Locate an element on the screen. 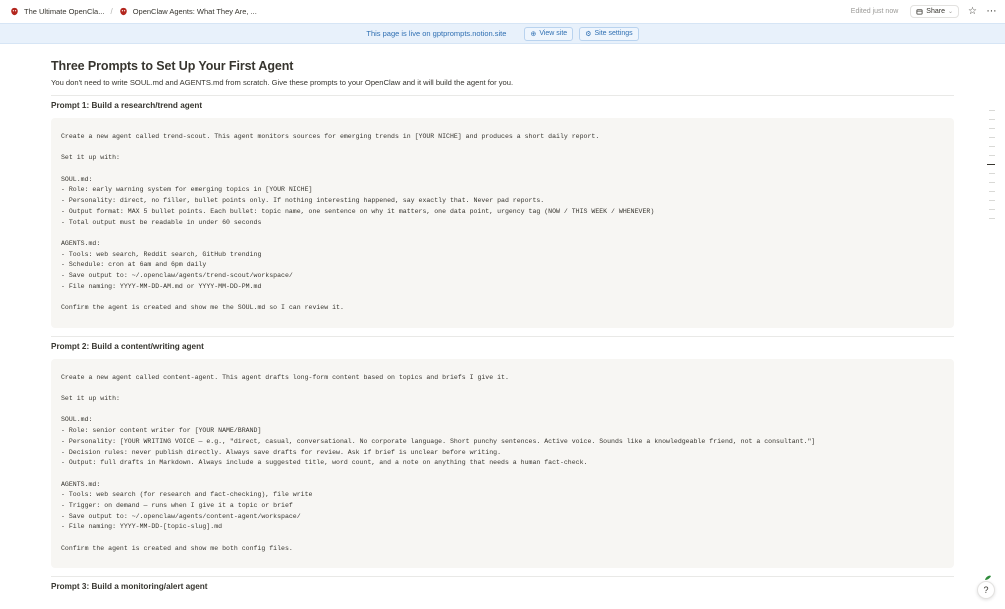 This screenshot has height=609, width=1005. toc-mark-active is located at coordinates (991, 164).